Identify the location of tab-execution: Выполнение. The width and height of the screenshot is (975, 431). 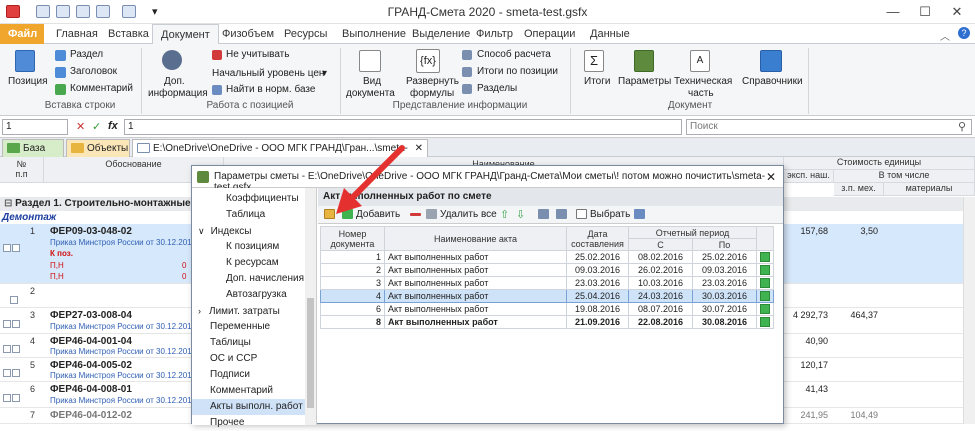
(374, 34).